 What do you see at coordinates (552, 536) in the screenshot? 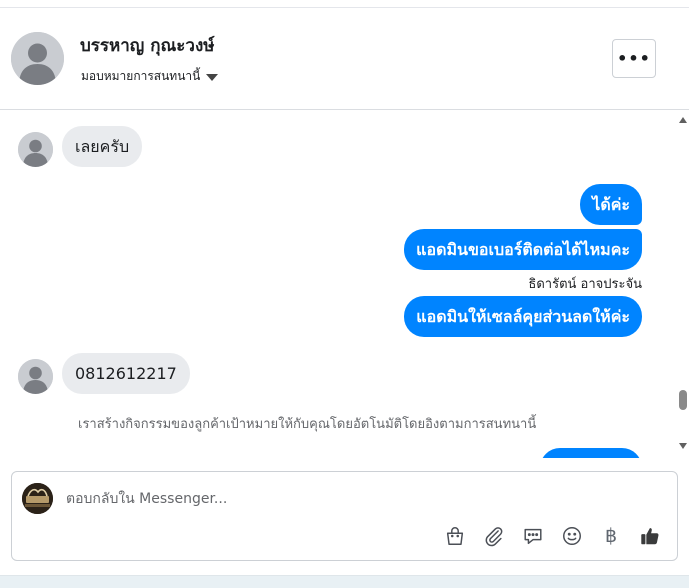
I see `composer-toolbar: ฿` at bounding box center [552, 536].